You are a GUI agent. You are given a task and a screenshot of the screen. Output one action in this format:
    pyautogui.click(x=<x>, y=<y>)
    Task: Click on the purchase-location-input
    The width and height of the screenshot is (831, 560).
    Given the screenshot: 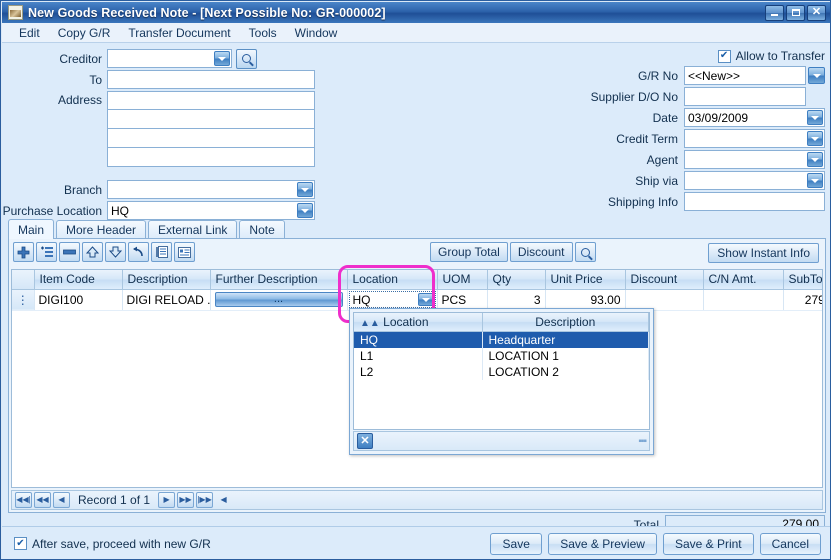 What is the action you would take?
    pyautogui.click(x=211, y=210)
    